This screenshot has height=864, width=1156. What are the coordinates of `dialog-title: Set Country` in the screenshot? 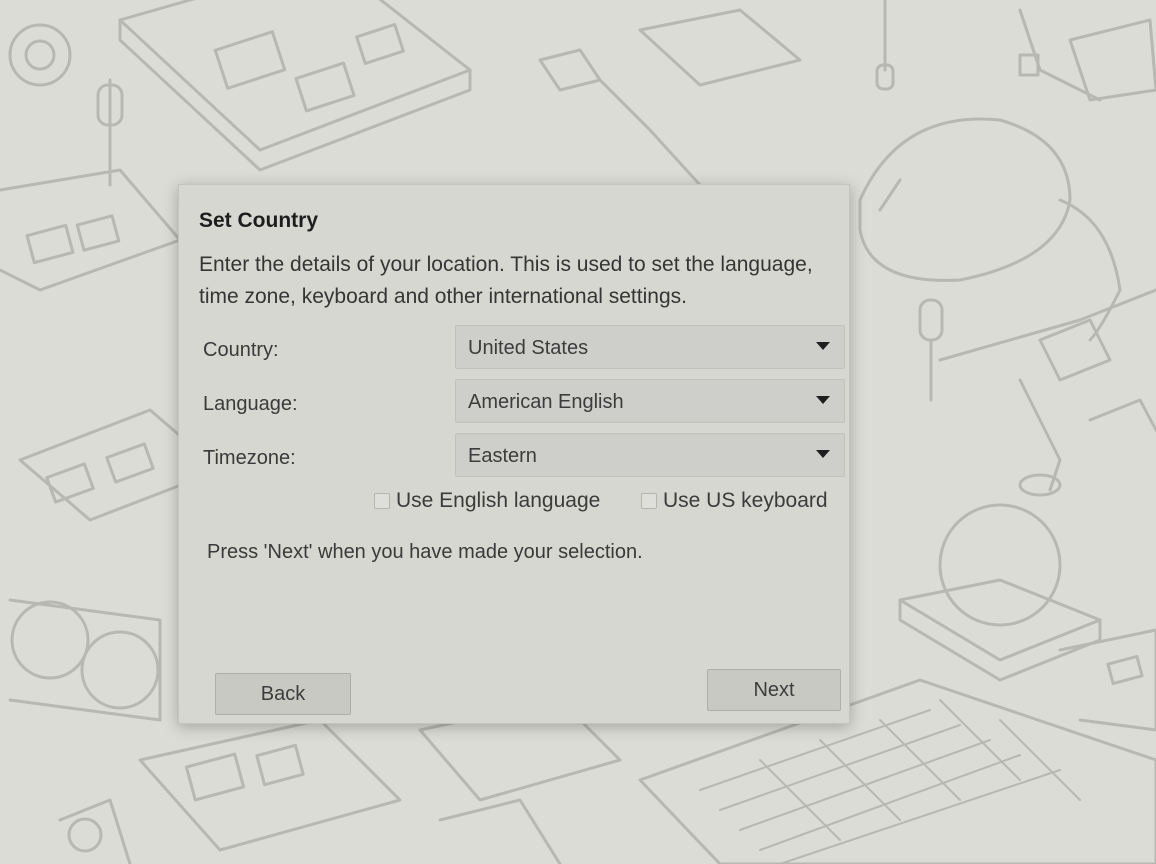 It's located at (259, 220).